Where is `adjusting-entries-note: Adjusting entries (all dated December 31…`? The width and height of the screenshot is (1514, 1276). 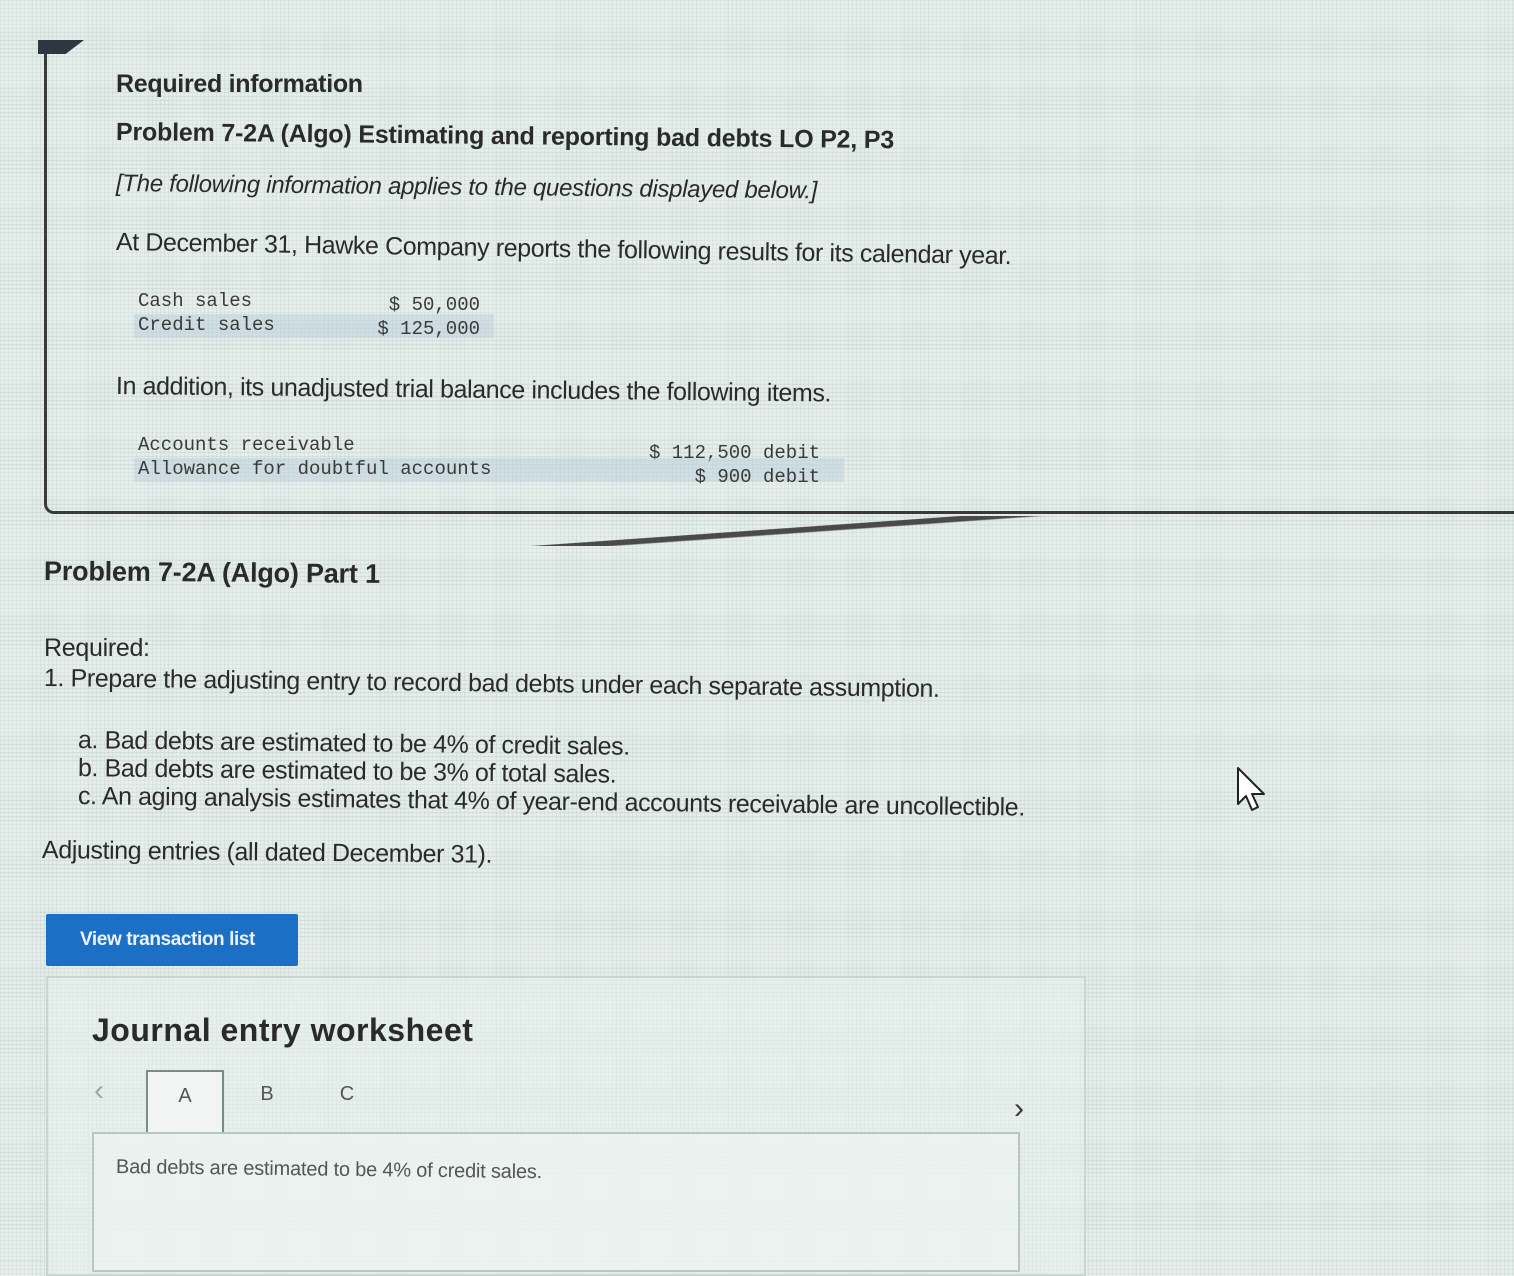 adjusting-entries-note: Adjusting entries (all dated December 31… is located at coordinates (267, 852).